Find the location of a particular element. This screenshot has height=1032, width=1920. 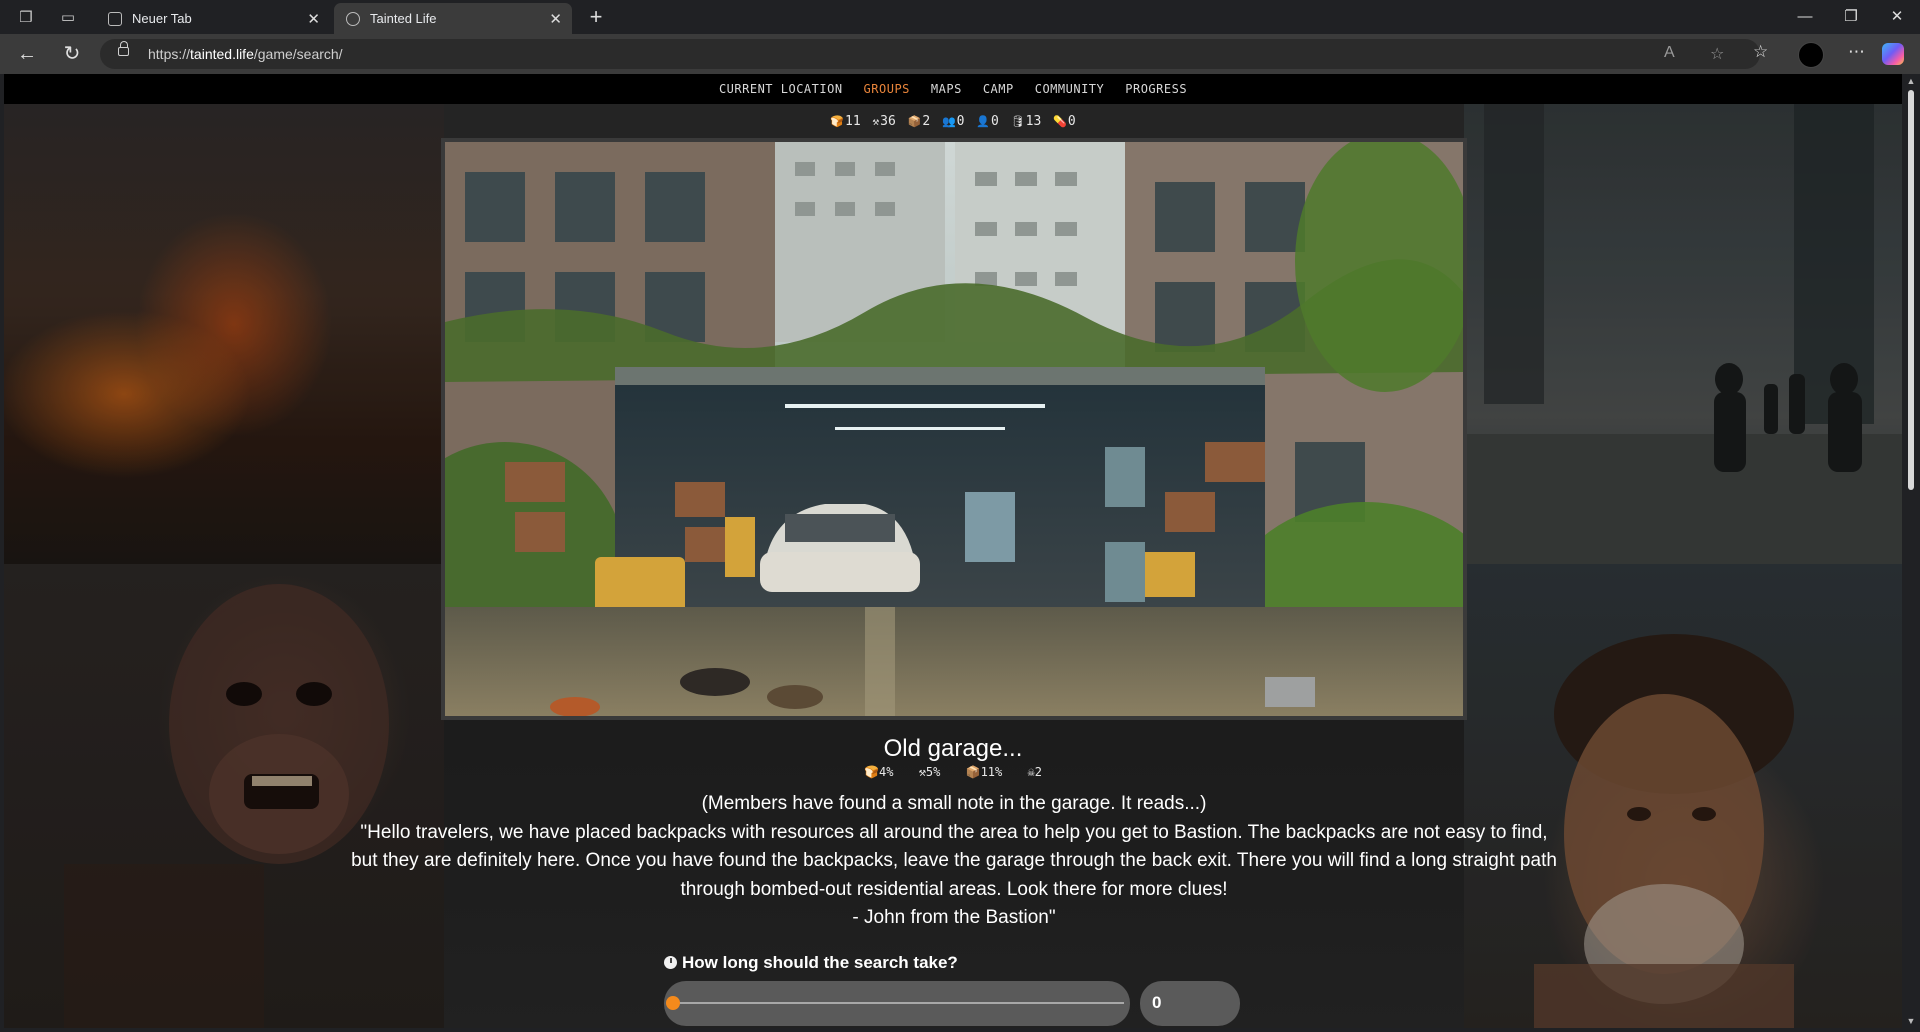

story-line: - John from the Bastion" is located at coordinates (954, 917).